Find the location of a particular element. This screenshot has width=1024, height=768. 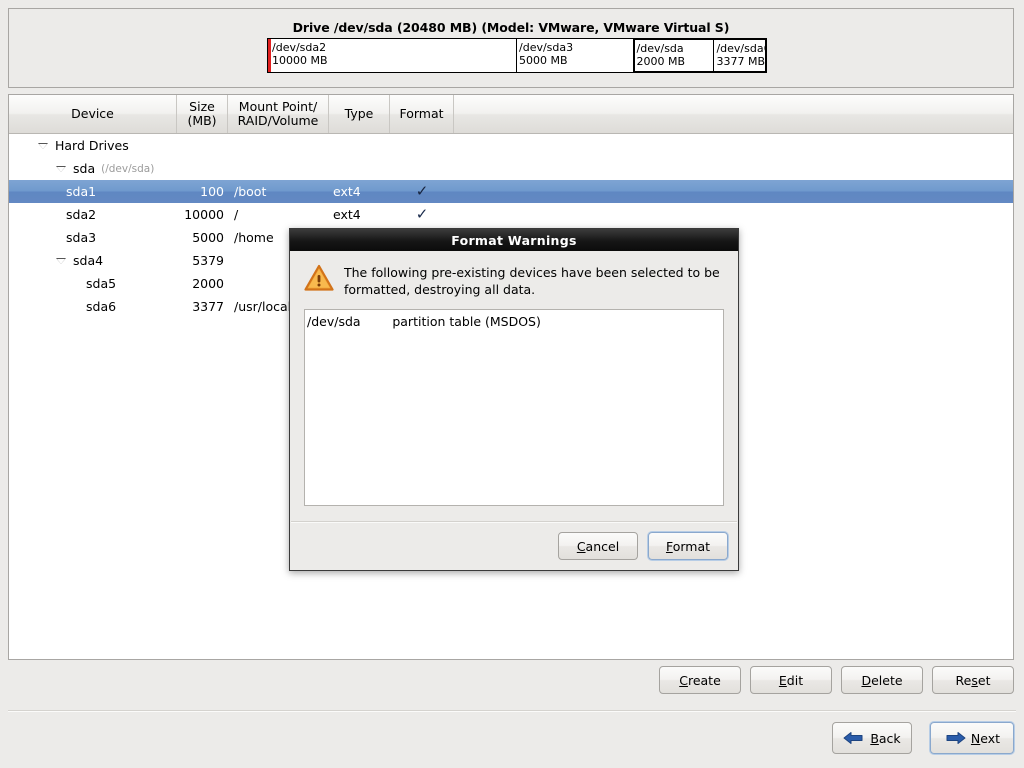

warning-triangle-icon is located at coordinates (319, 277).